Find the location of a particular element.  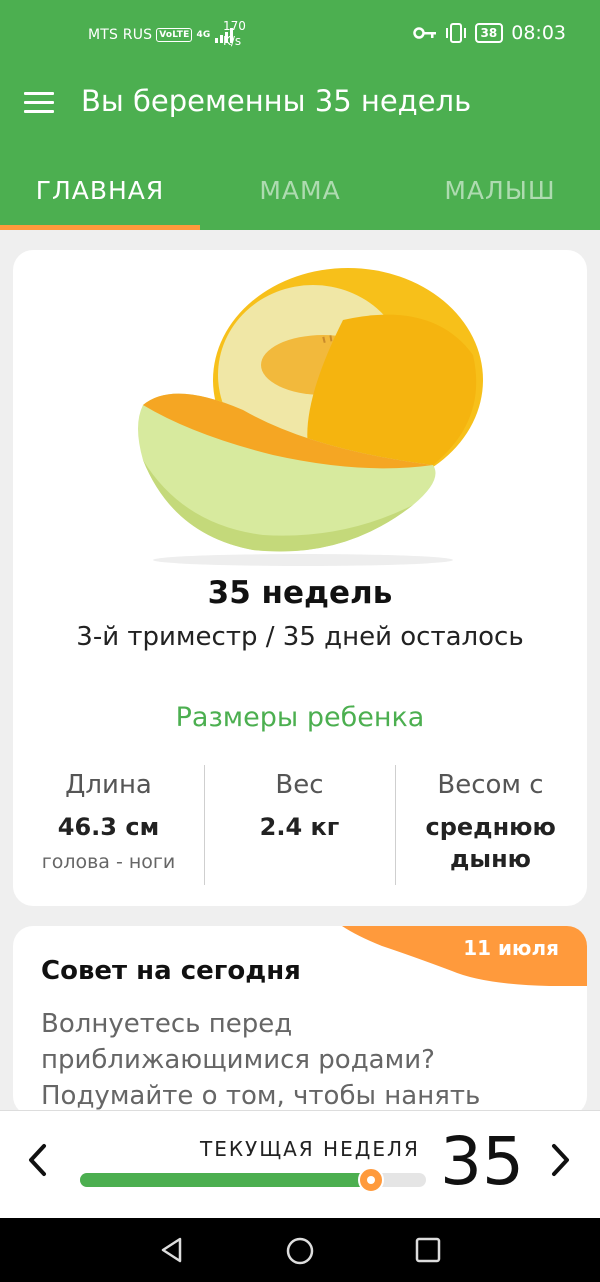

battery-icon: 38 is located at coordinates (489, 33).